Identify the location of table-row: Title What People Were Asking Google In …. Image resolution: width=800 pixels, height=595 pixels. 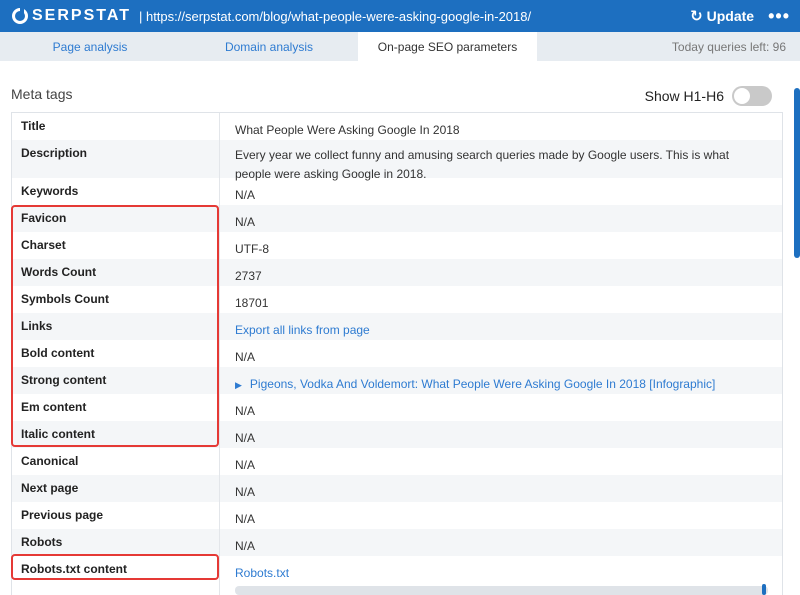
(397, 126).